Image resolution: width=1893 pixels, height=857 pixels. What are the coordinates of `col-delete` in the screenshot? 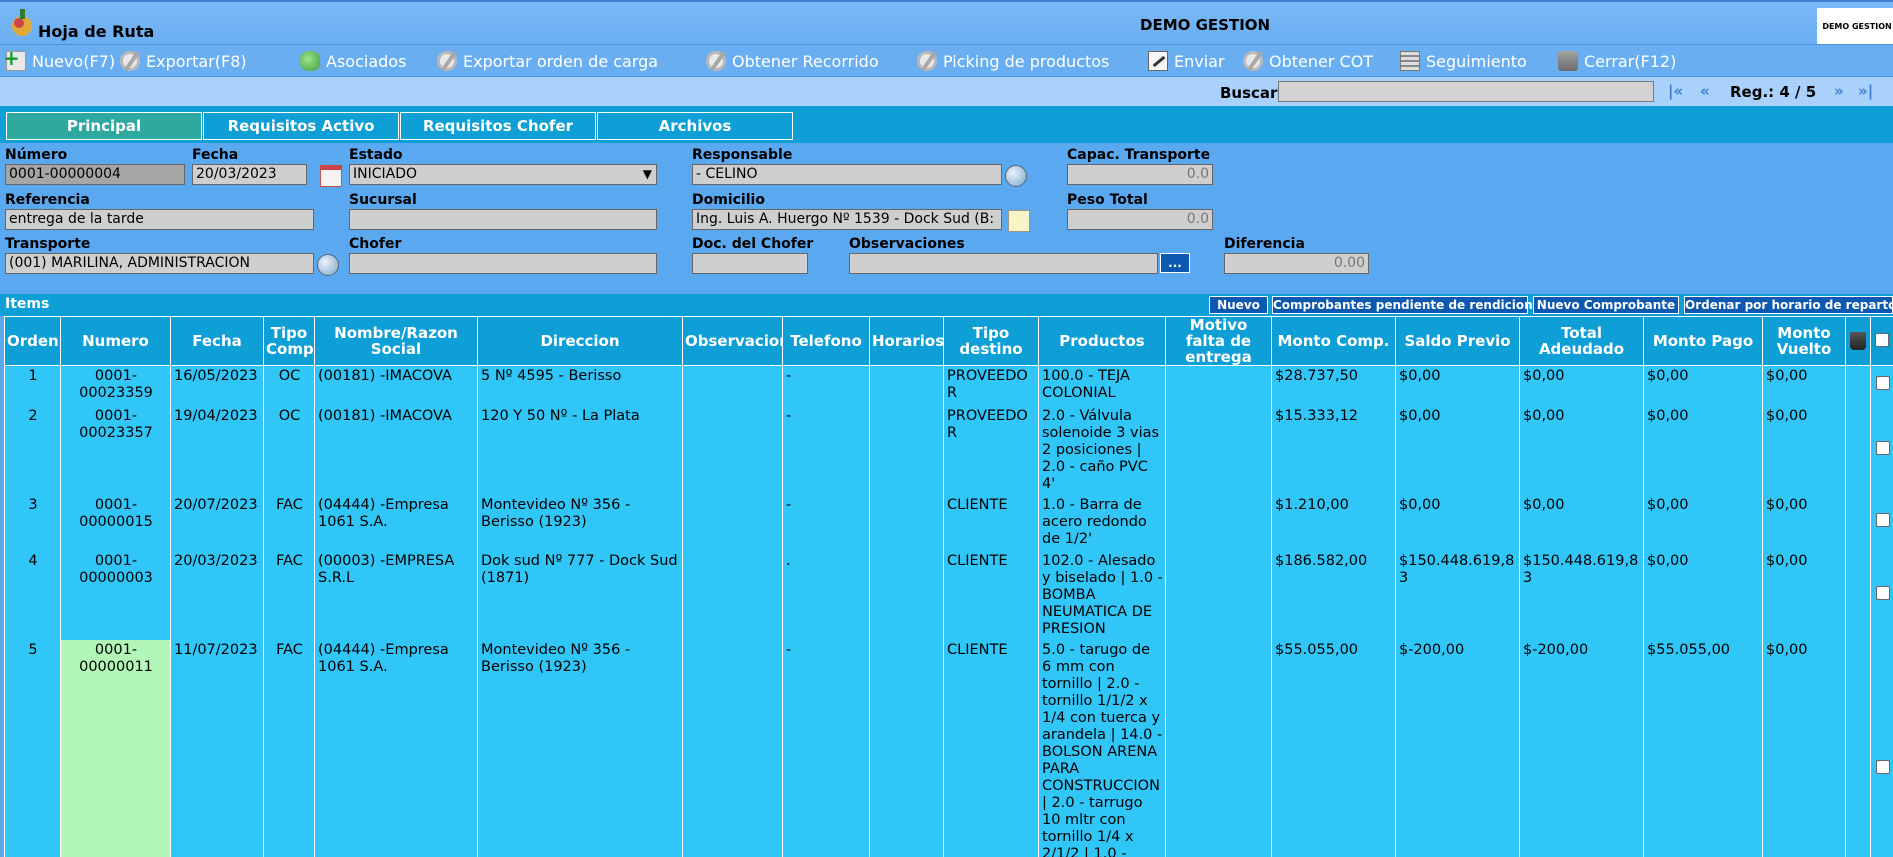 It's located at (1858, 341).